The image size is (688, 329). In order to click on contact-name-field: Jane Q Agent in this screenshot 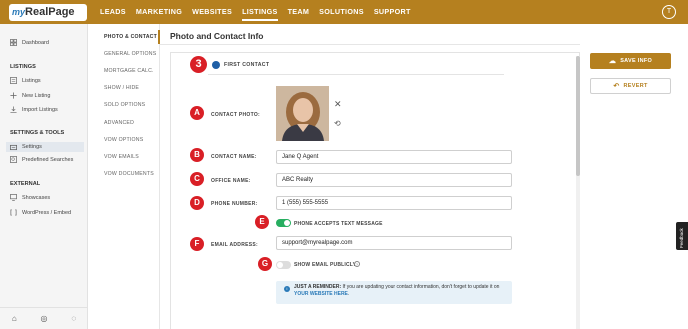, I will do `click(394, 157)`.